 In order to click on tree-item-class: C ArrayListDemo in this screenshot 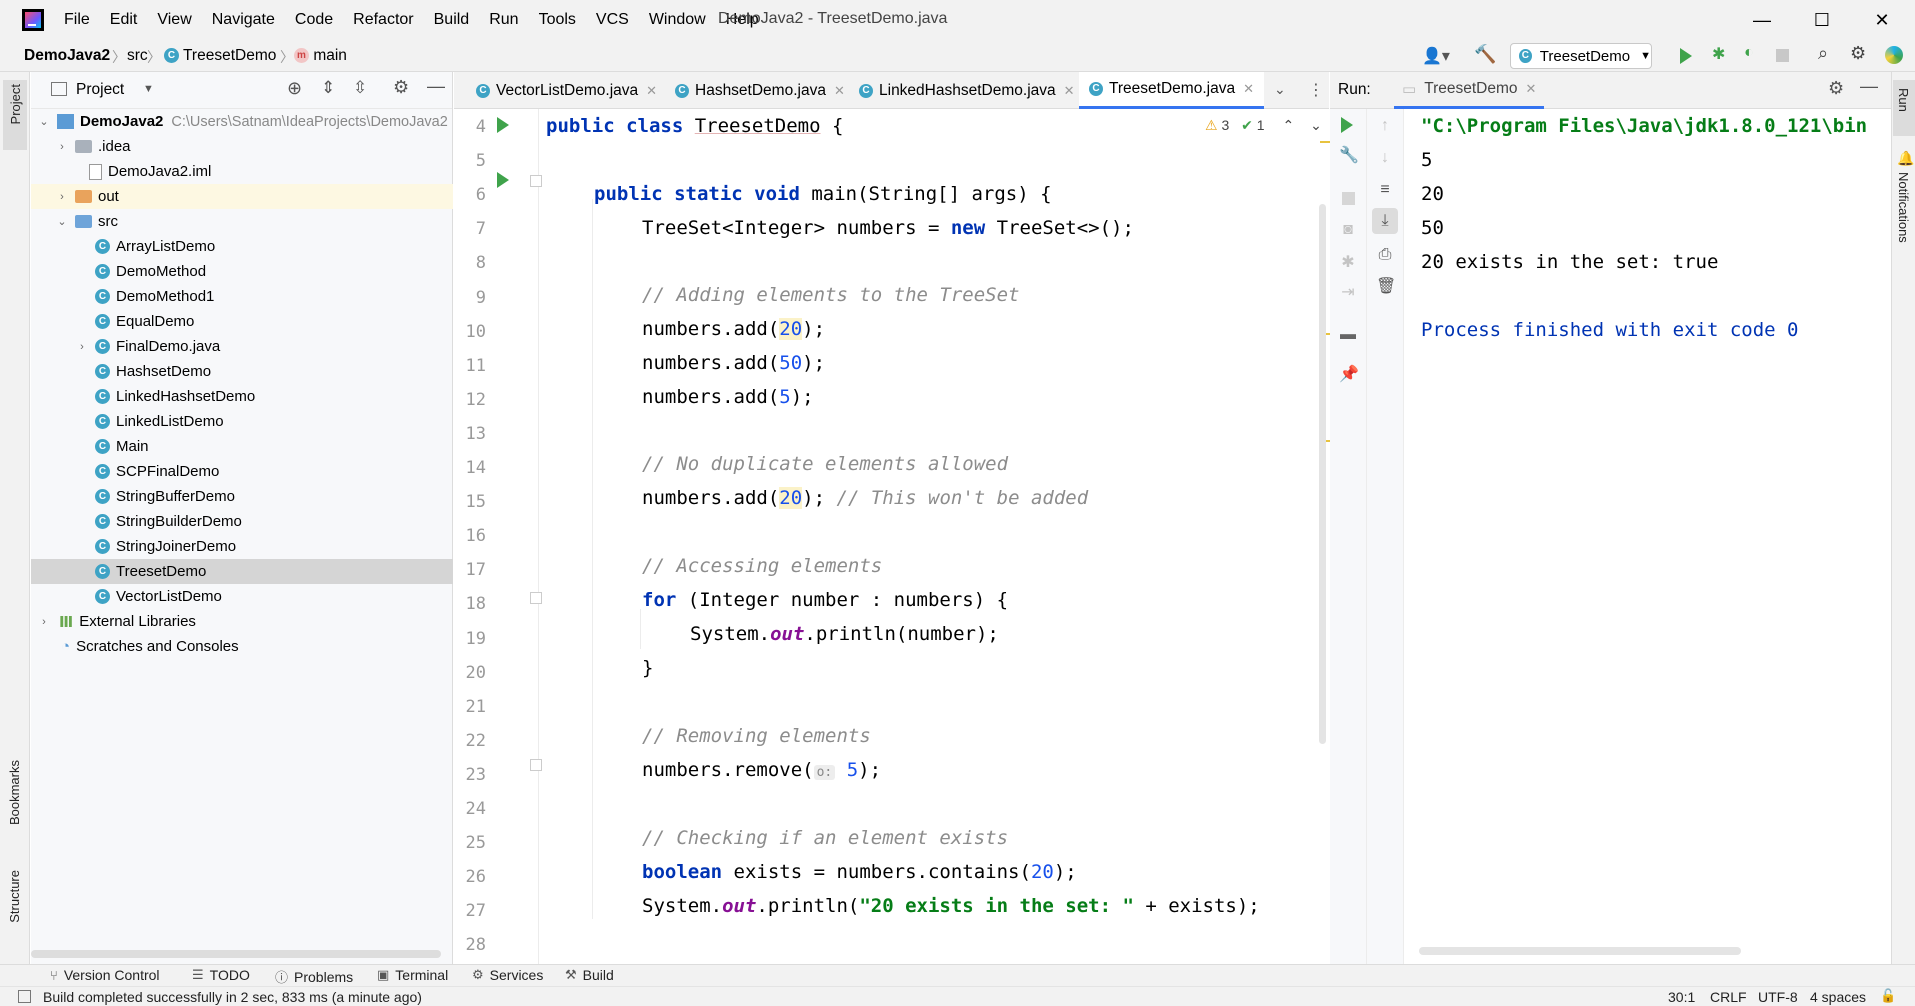, I will do `click(242, 246)`.